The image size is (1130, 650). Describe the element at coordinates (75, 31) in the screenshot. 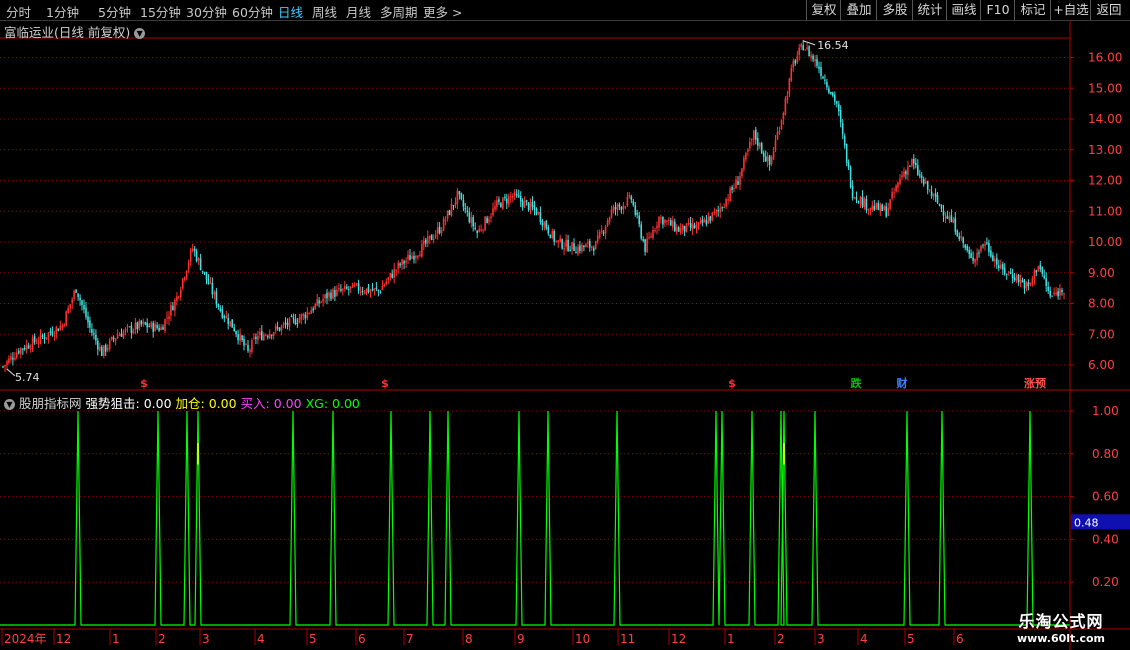

I see `chart-title: 富临运业(日线 前复权) ▼` at that location.